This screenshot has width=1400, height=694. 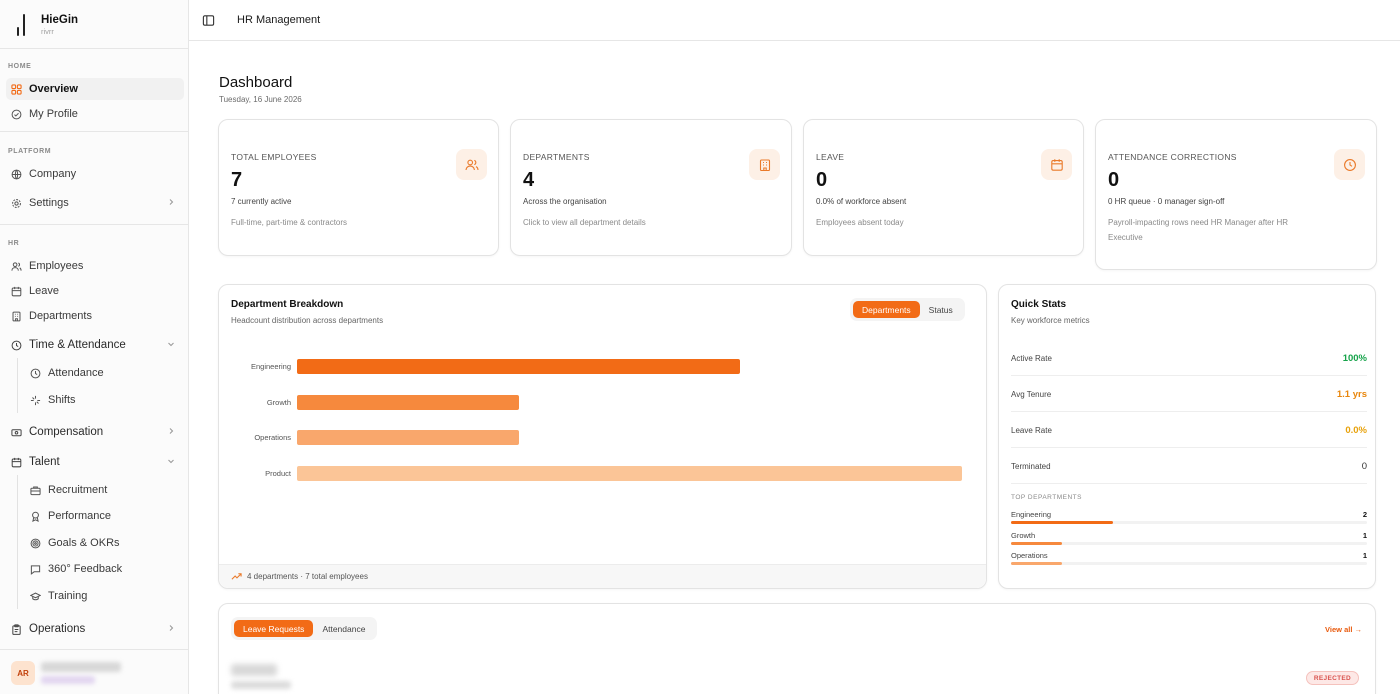 I want to click on tree-line, so click(x=17, y=542).